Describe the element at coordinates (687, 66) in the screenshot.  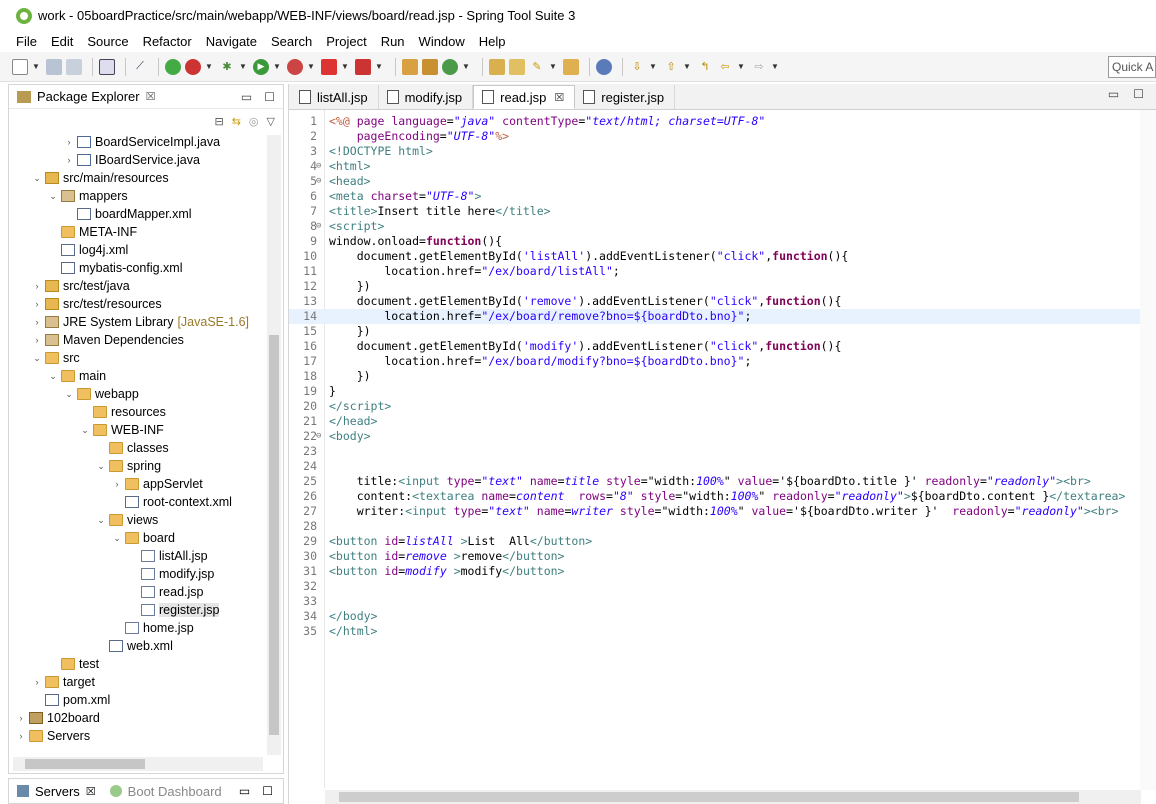
I see `prev-annotation-dropdown-icon: ▼` at that location.